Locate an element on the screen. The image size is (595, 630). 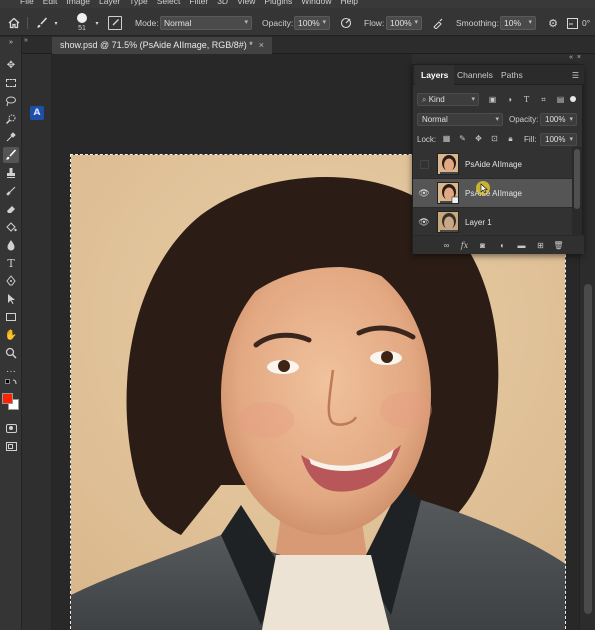
layers-scrollbar is located at coordinates (577, 191).